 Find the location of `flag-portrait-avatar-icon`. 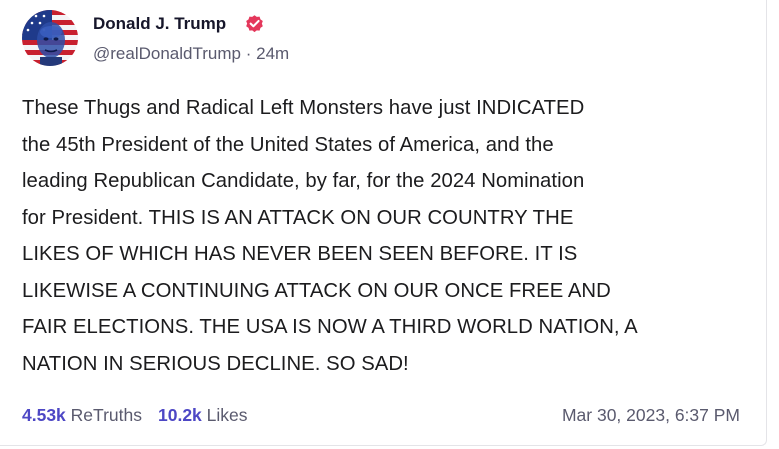

flag-portrait-avatar-icon is located at coordinates (50, 38).